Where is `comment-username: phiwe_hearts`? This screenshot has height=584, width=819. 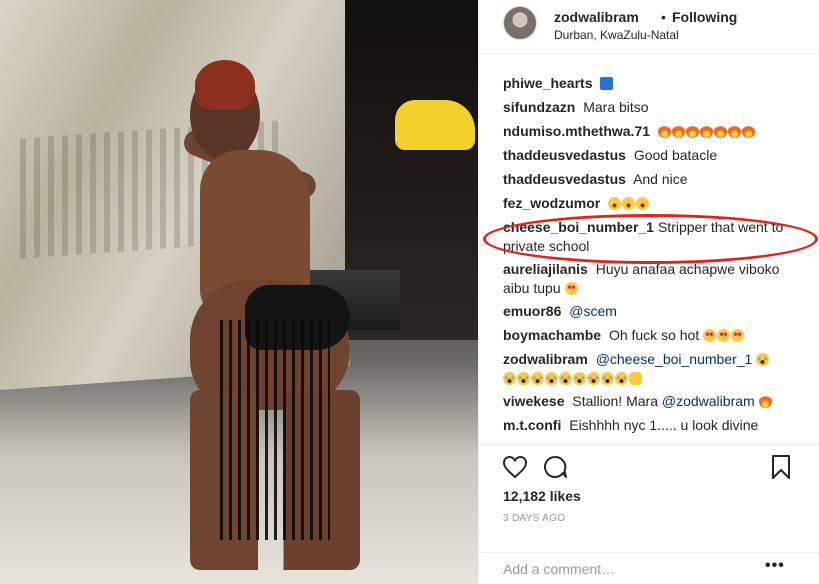 comment-username: phiwe_hearts is located at coordinates (547, 83).